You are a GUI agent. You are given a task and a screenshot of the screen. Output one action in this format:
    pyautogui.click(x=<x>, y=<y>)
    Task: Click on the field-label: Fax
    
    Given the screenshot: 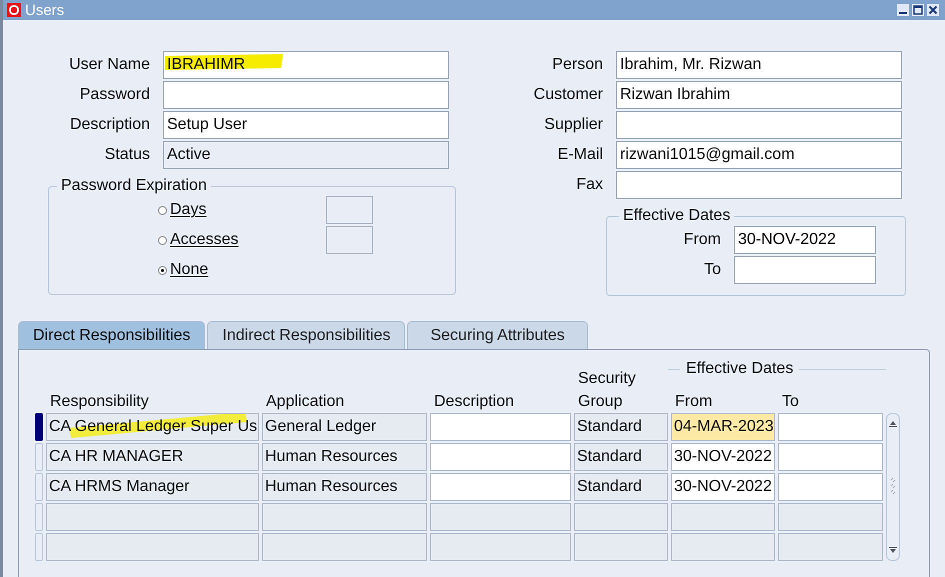 What is the action you would take?
    pyautogui.click(x=589, y=185)
    